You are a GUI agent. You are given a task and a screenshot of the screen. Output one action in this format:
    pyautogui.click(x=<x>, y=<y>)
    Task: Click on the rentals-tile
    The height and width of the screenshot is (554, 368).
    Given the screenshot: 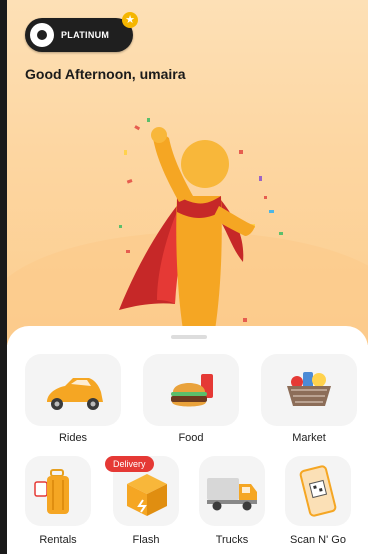 What is the action you would take?
    pyautogui.click(x=58, y=491)
    